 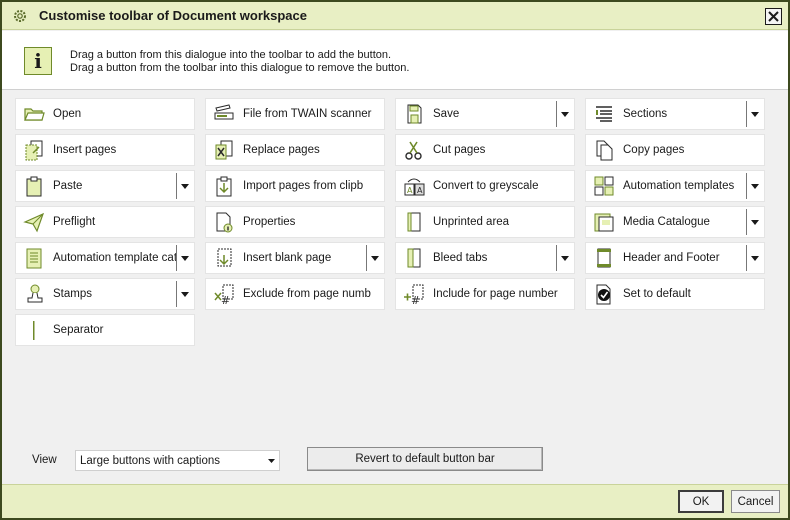 I want to click on close-button, so click(x=773, y=16).